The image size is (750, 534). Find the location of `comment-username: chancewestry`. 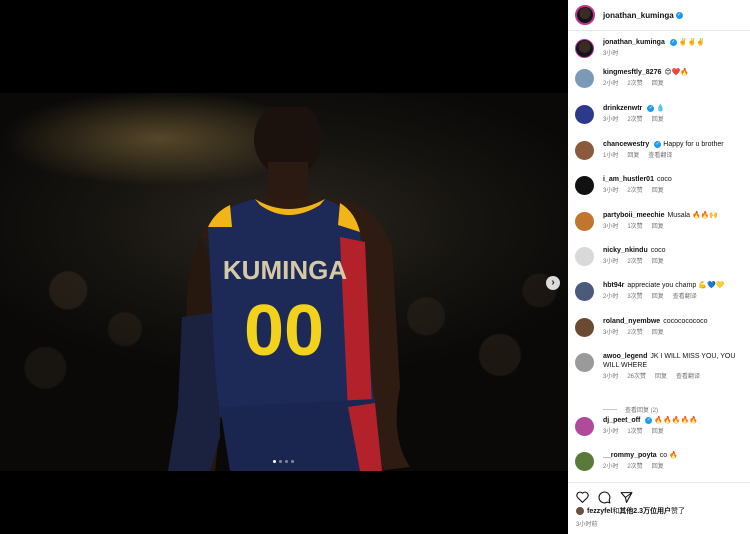

comment-username: chancewestry is located at coordinates (626, 144).